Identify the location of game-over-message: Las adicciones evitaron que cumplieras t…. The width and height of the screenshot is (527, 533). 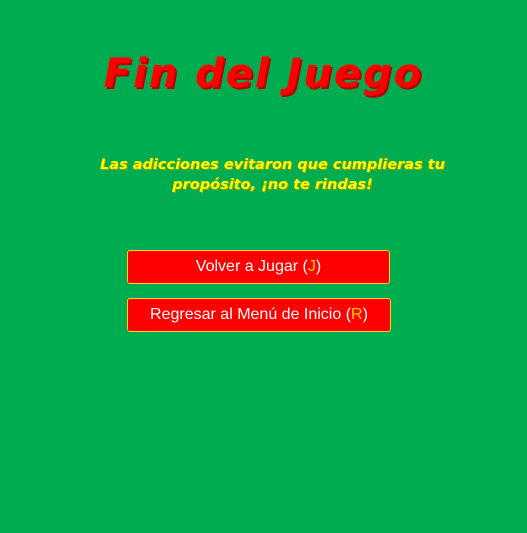
(272, 175).